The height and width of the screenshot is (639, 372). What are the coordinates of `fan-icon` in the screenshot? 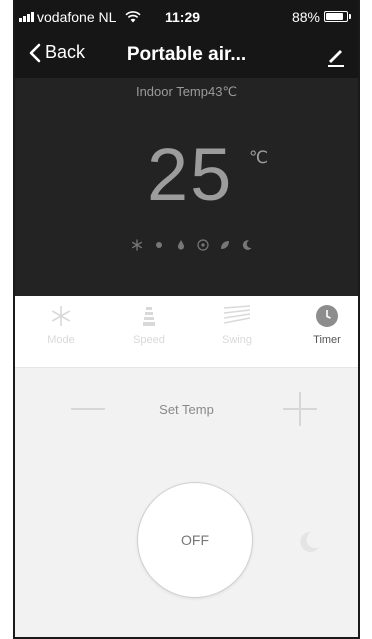 It's located at (203, 244).